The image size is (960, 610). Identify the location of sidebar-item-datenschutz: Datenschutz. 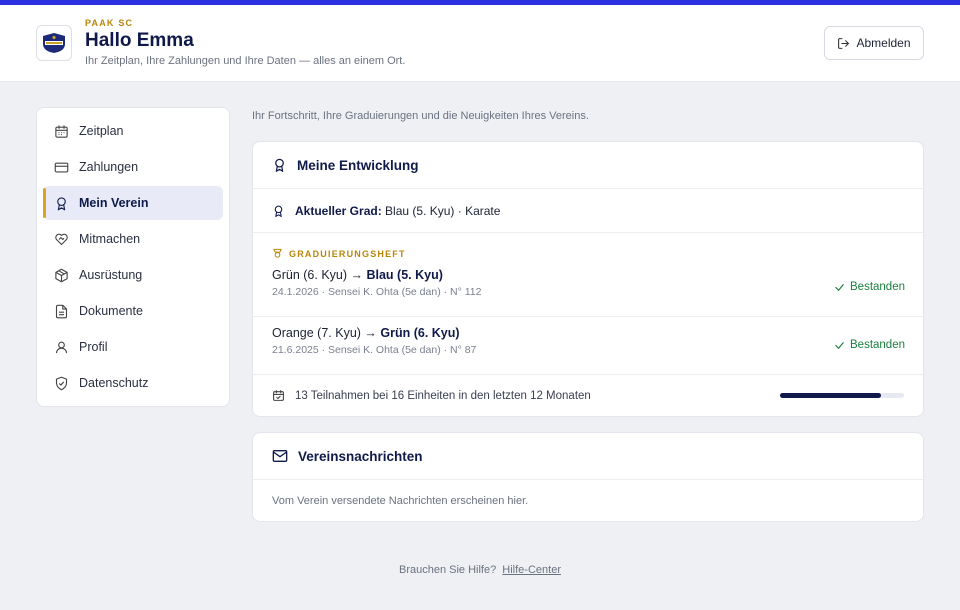
(133, 383).